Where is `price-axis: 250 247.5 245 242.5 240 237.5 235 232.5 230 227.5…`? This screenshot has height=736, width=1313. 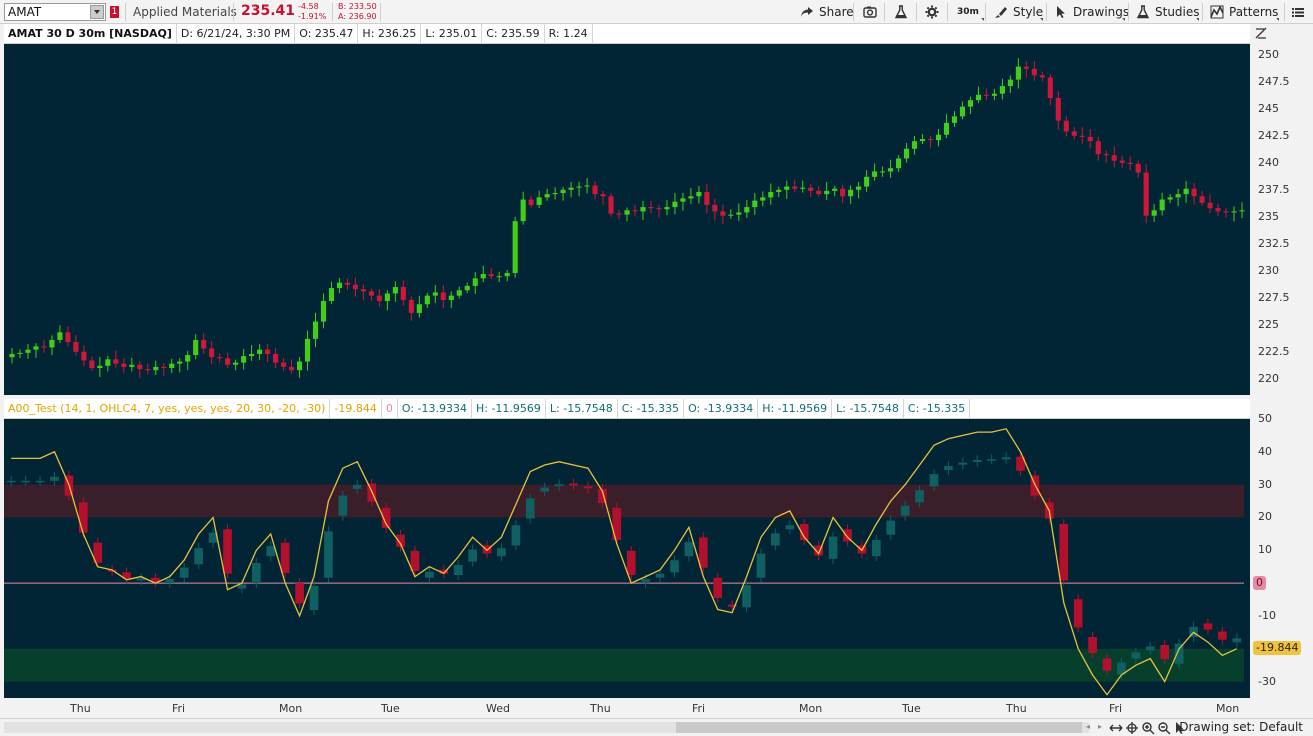
price-axis: 250 247.5 245 242.5 240 237.5 235 232.5 230 227.5… is located at coordinates (1281, 211).